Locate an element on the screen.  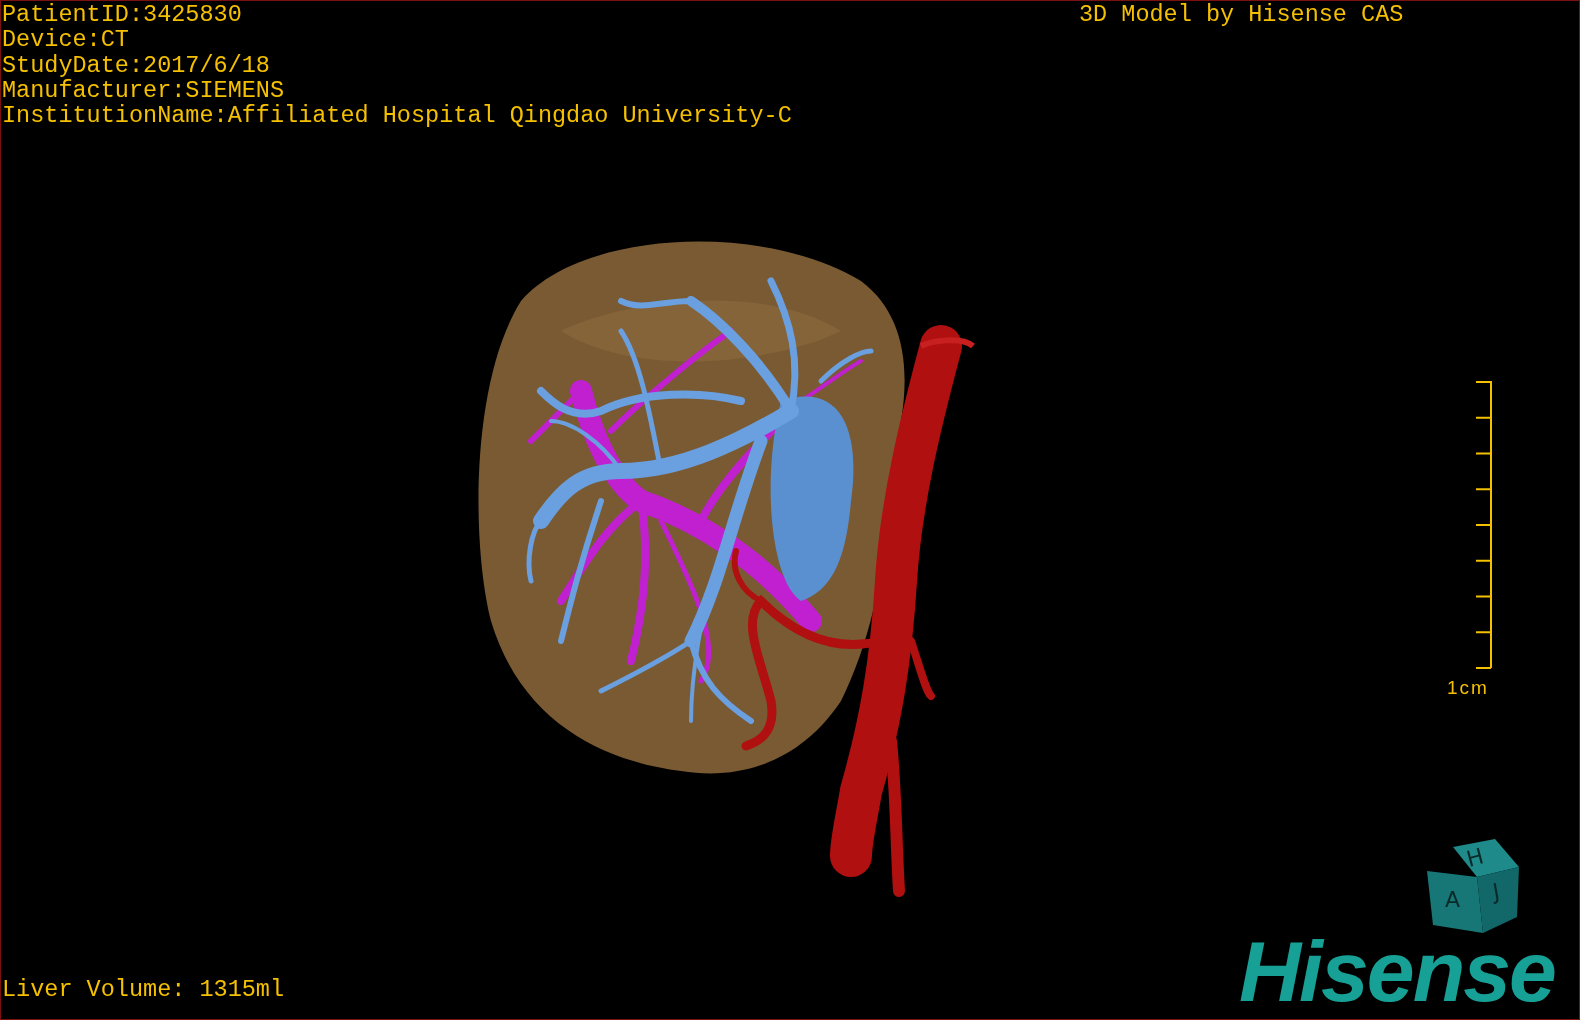
liver-volume-text: Liver Volume: 1315ml is located at coordinates (143, 990).